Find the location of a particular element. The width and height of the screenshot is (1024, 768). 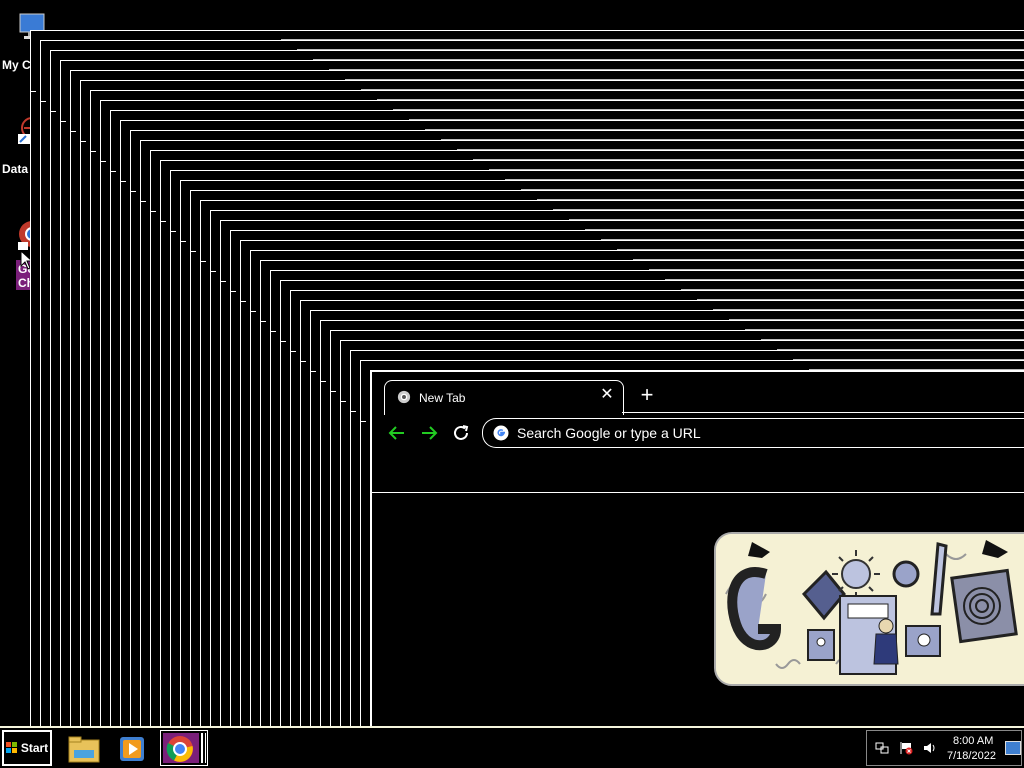

address-bar: Search Google or type a URL is located at coordinates (753, 433).